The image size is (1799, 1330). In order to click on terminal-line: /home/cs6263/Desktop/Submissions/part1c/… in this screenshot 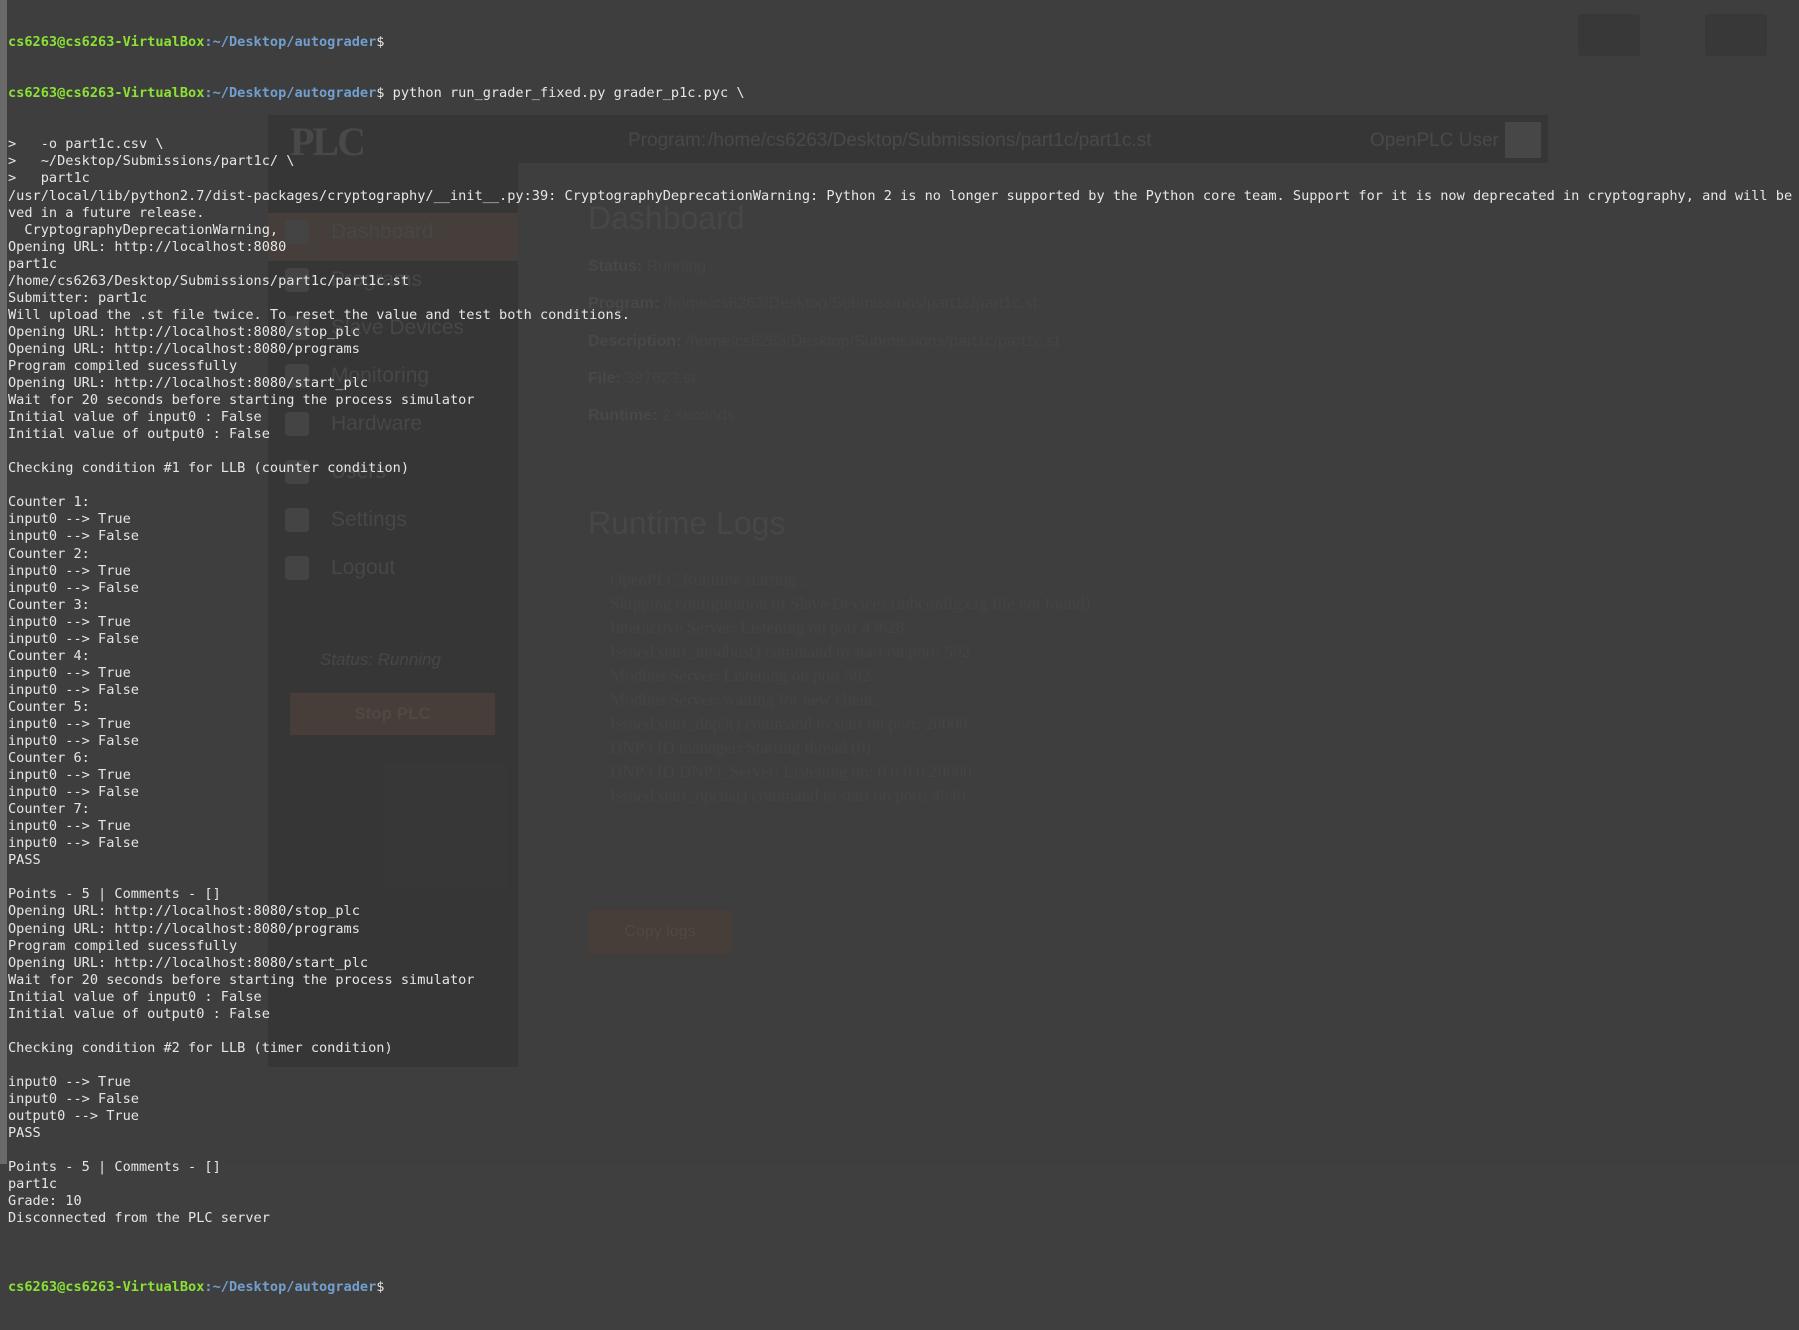, I will do `click(209, 280)`.